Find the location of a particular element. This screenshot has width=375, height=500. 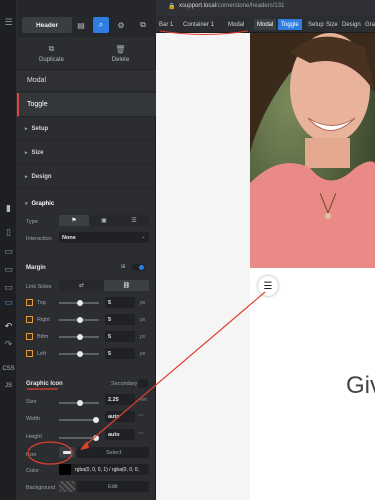

size-slider-knob is located at coordinates (80, 403).